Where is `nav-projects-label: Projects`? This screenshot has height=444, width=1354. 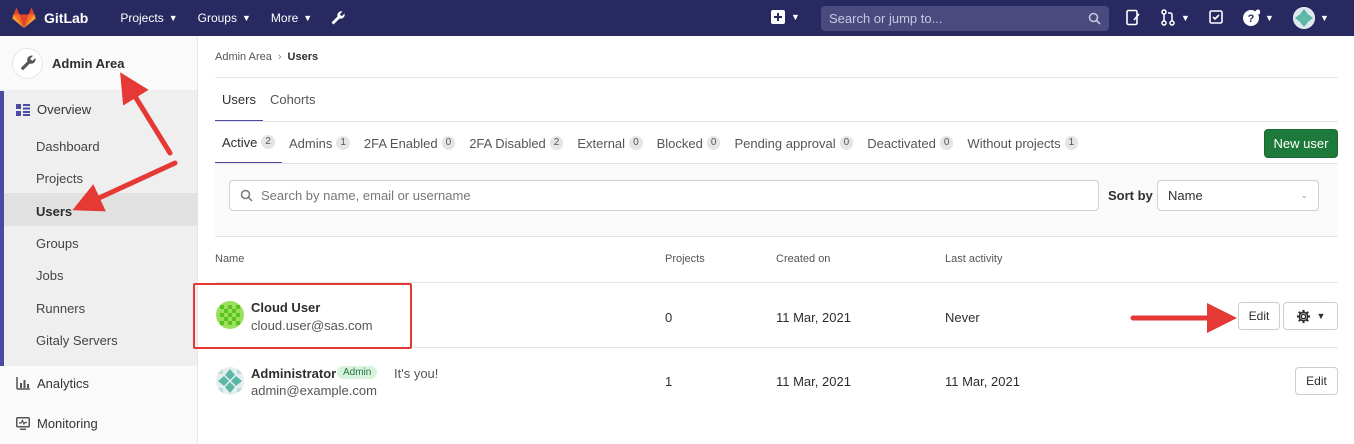
nav-projects-label: Projects is located at coordinates (142, 18).